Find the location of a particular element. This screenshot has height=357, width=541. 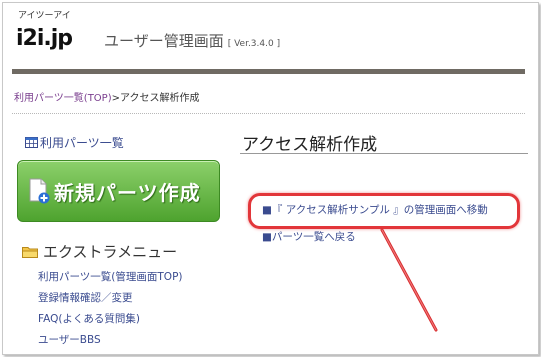

annotation-arrow is located at coordinates (409, 280).